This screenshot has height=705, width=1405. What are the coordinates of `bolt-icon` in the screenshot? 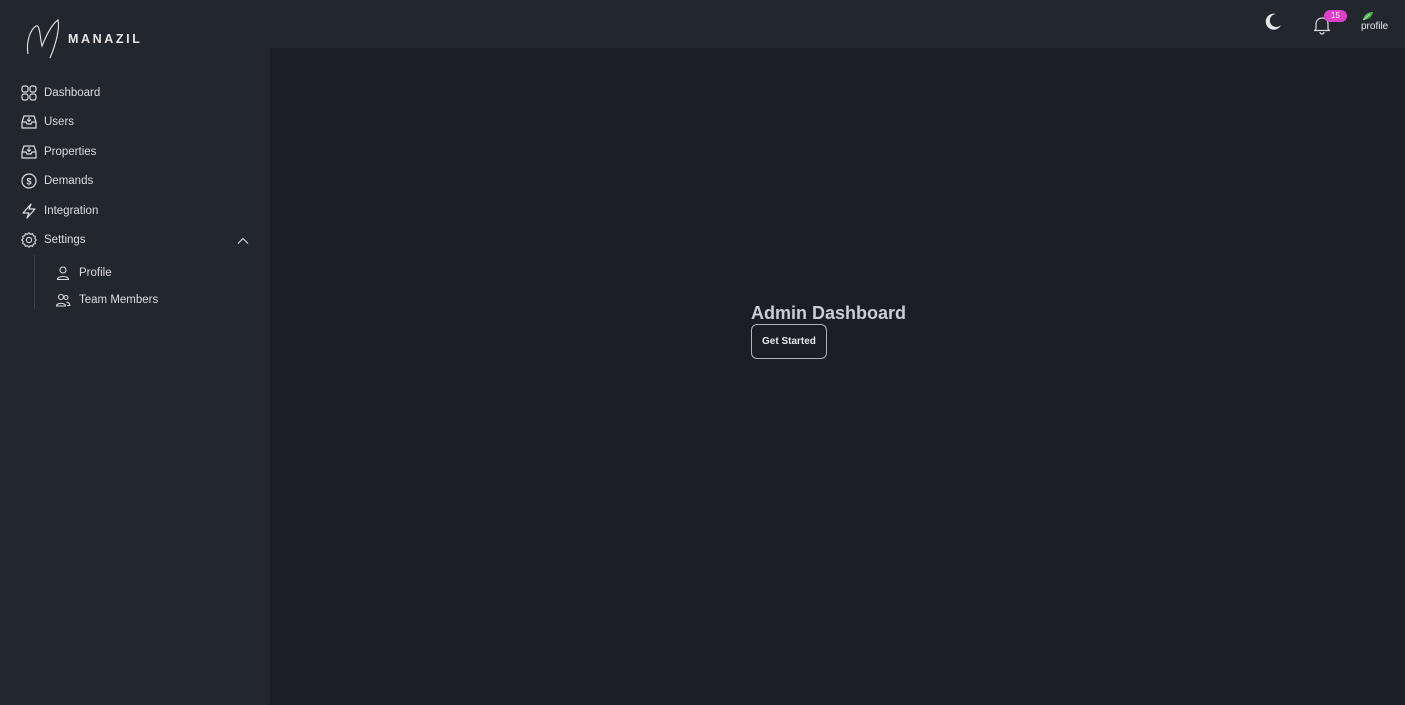 It's located at (29, 211).